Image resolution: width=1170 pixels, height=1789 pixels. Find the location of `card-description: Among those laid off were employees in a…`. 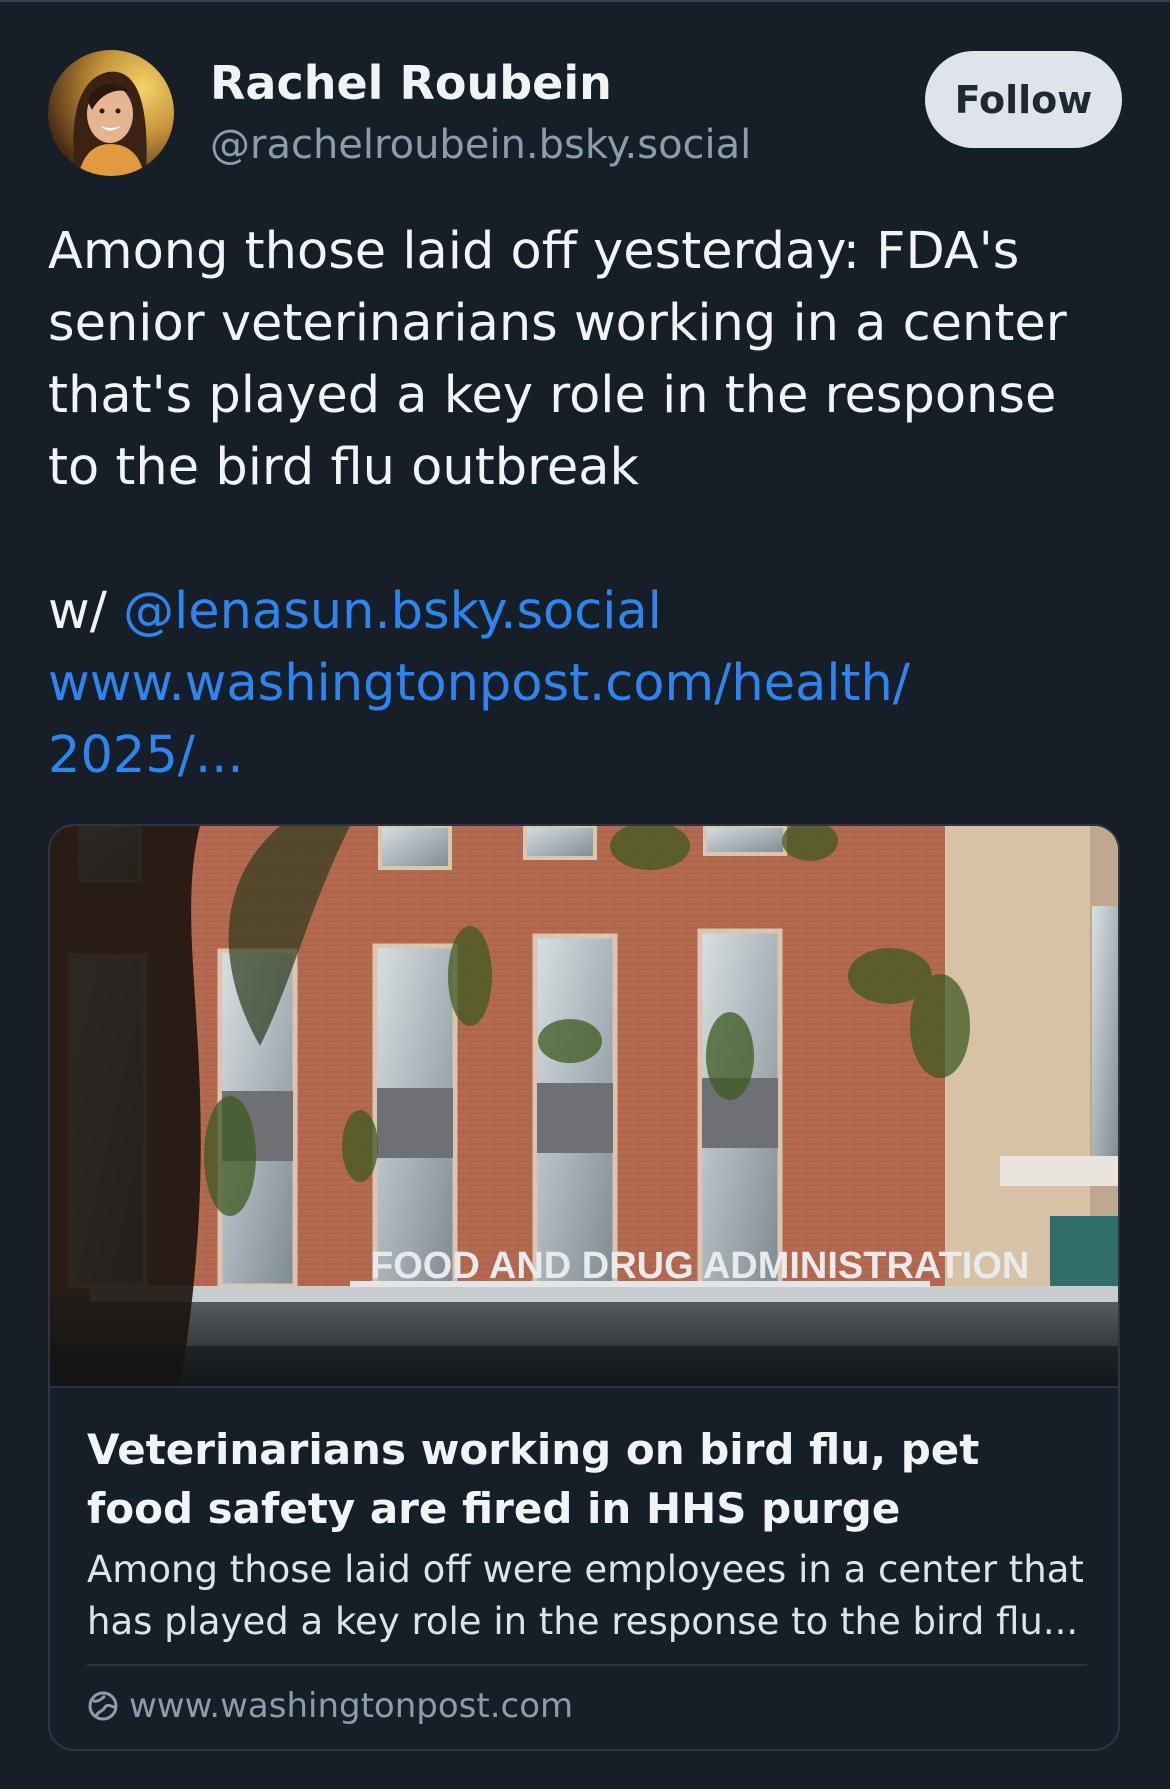

card-description: Among those laid off were employees in a… is located at coordinates (585, 1595).